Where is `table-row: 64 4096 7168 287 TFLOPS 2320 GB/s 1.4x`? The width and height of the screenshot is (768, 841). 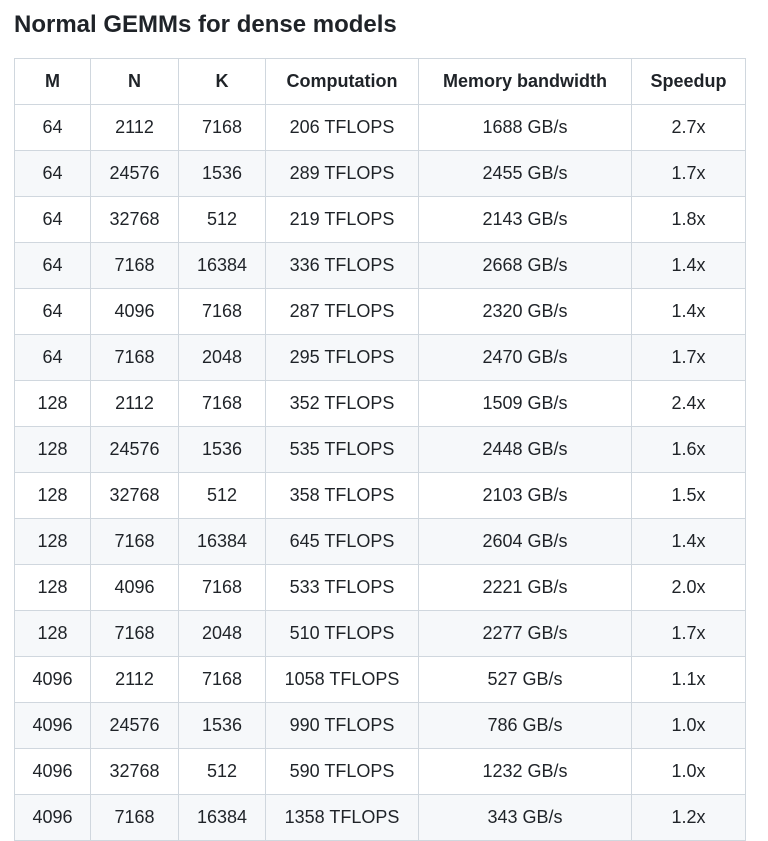 table-row: 64 4096 7168 287 TFLOPS 2320 GB/s 1.4x is located at coordinates (380, 311).